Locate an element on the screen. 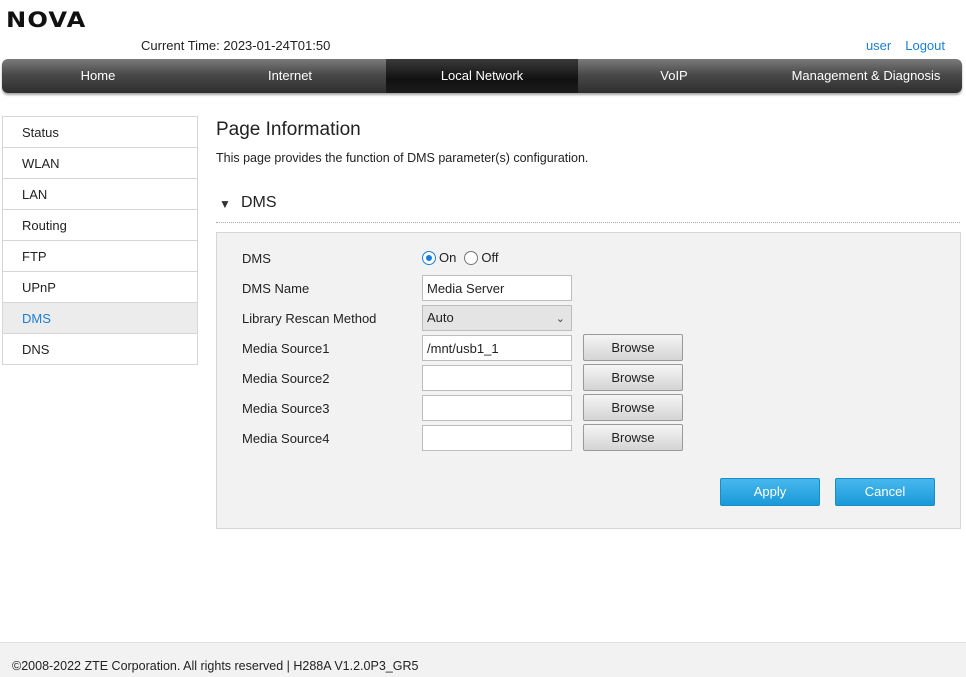  tab-local-network: Local Network is located at coordinates (482, 76).